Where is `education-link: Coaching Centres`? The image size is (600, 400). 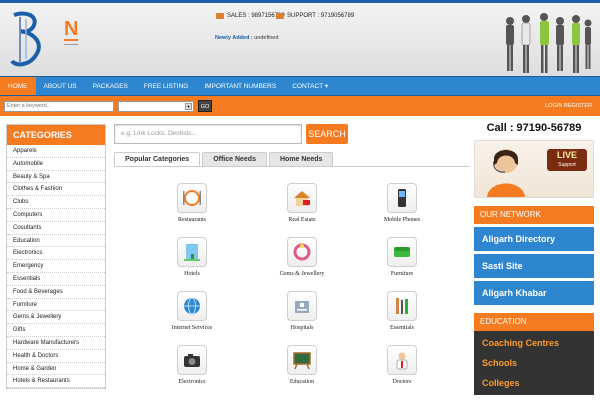 education-link: Coaching Centres is located at coordinates (534, 343).